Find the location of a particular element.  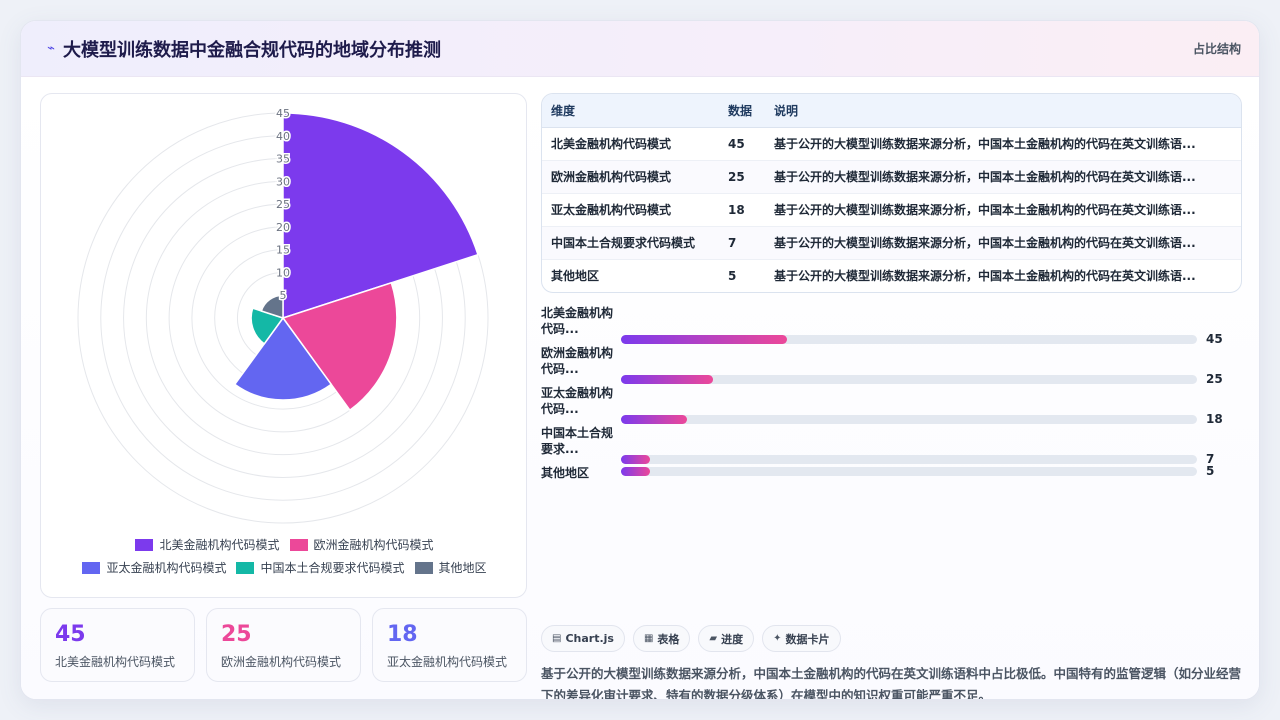

stat-label: 欧洲金融机构代码模式 is located at coordinates (281, 662).